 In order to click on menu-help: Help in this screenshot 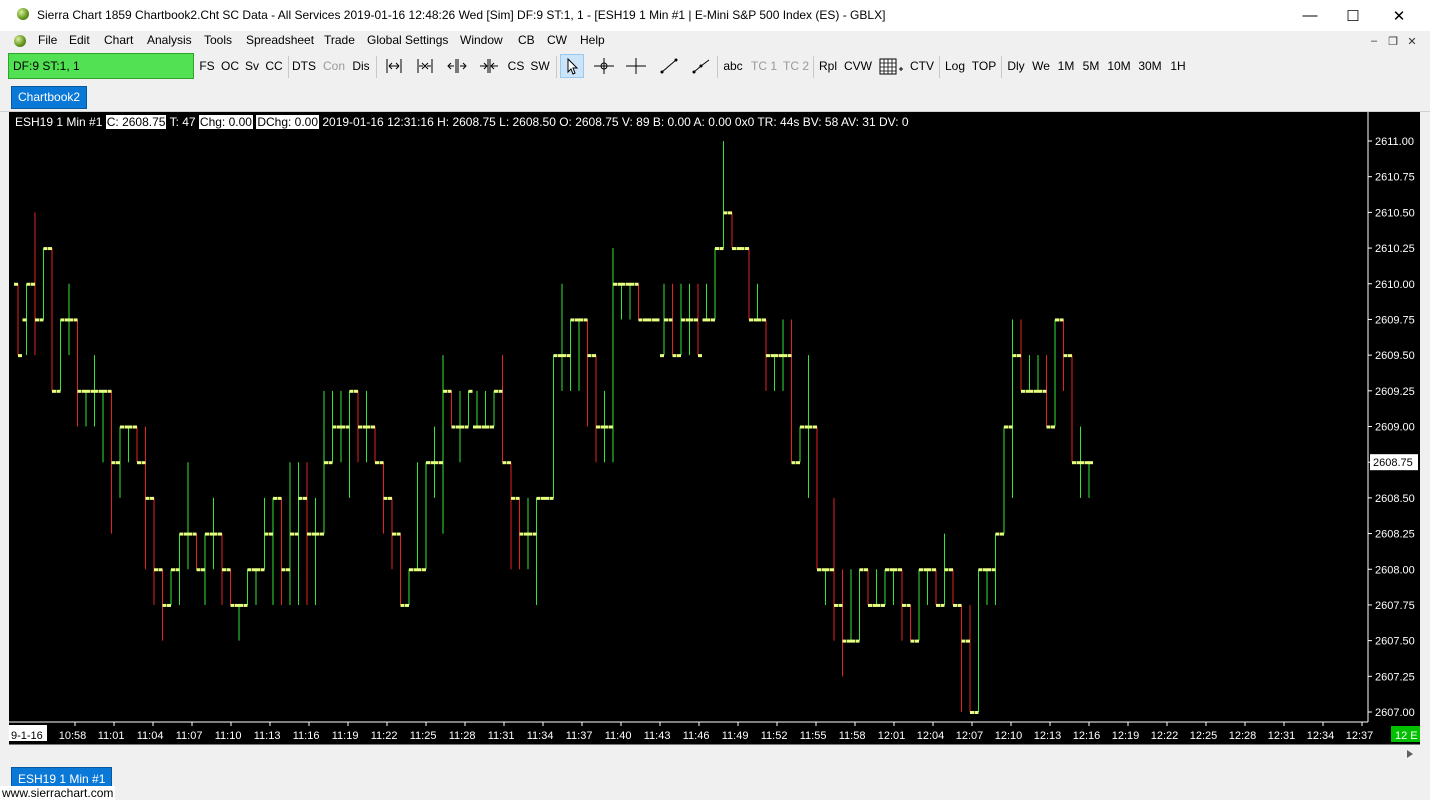, I will do `click(592, 40)`.